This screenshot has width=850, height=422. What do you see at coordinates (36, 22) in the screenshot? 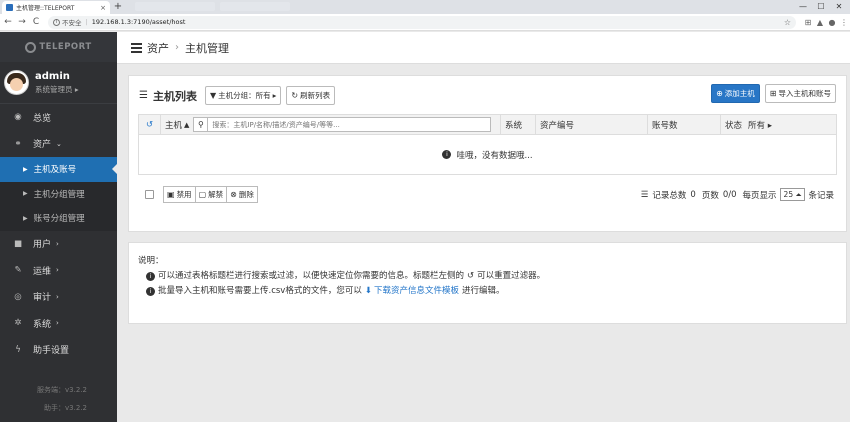
I see `reload-icon: C` at bounding box center [36, 22].